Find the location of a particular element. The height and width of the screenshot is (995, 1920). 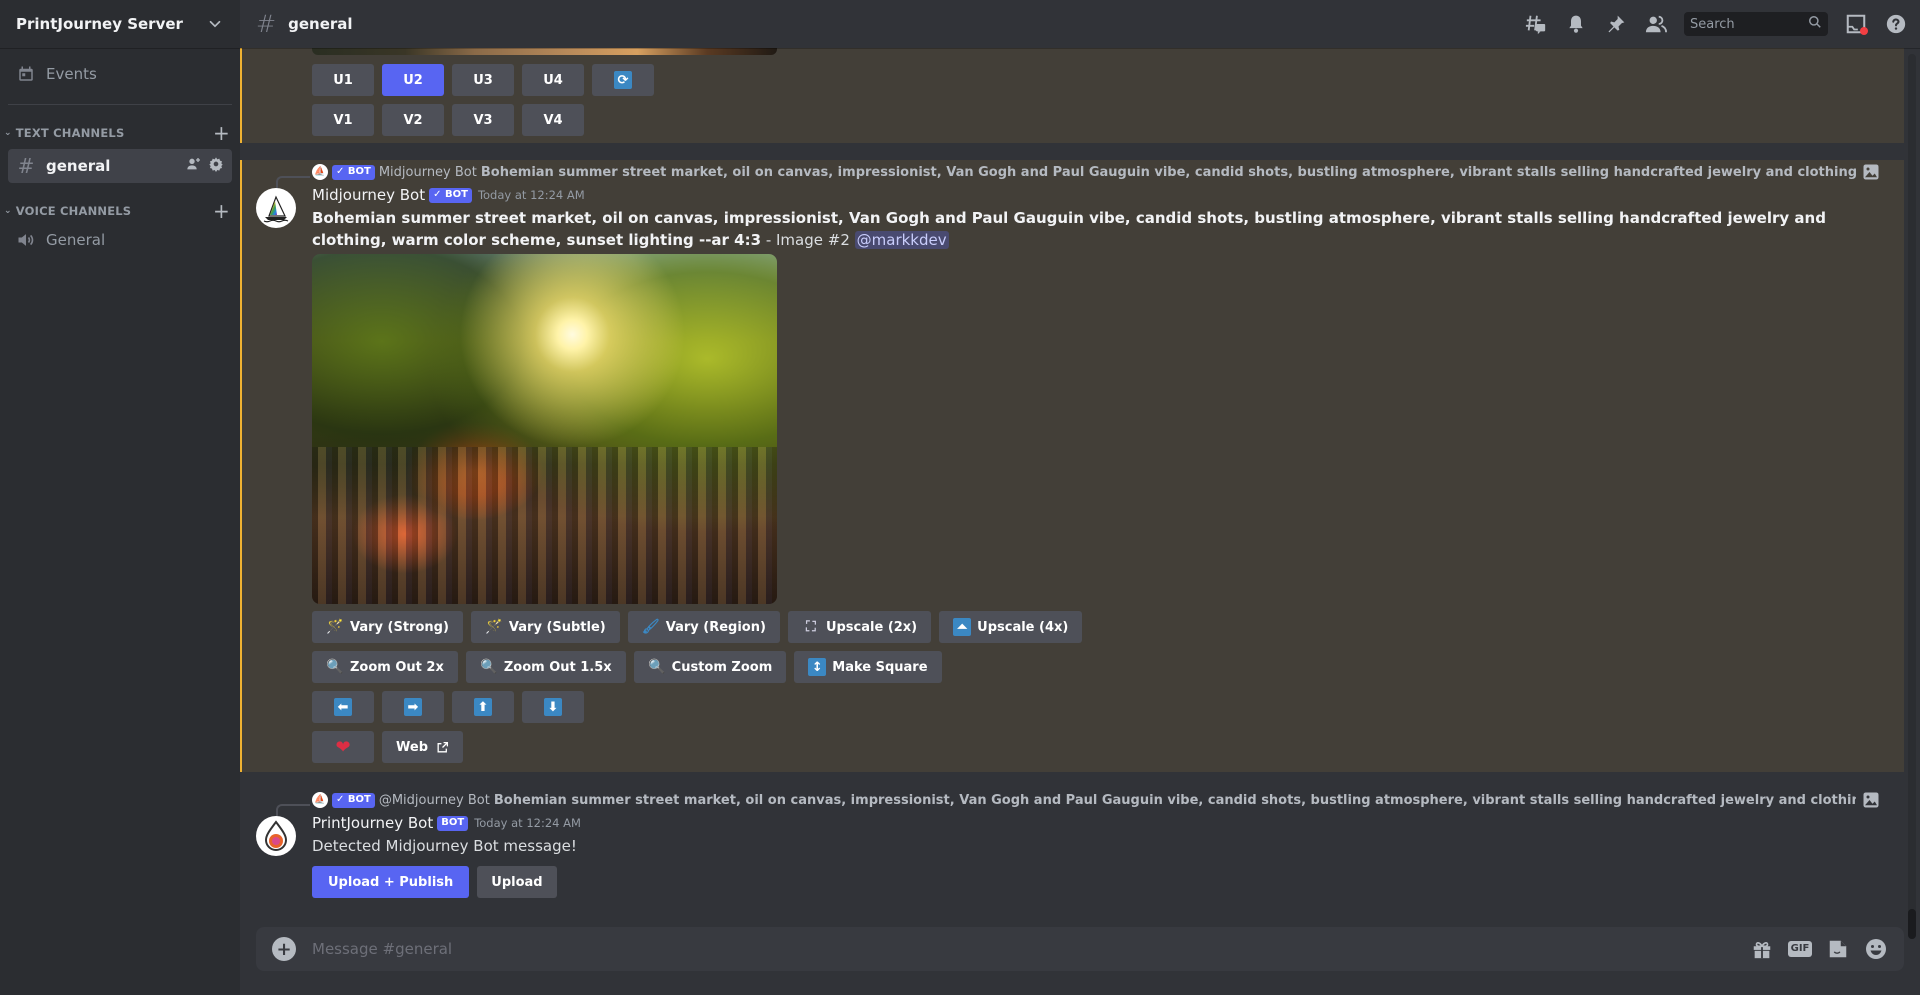

vary-subtle-button: 🪄 Vary (Subtle) is located at coordinates (545, 627).